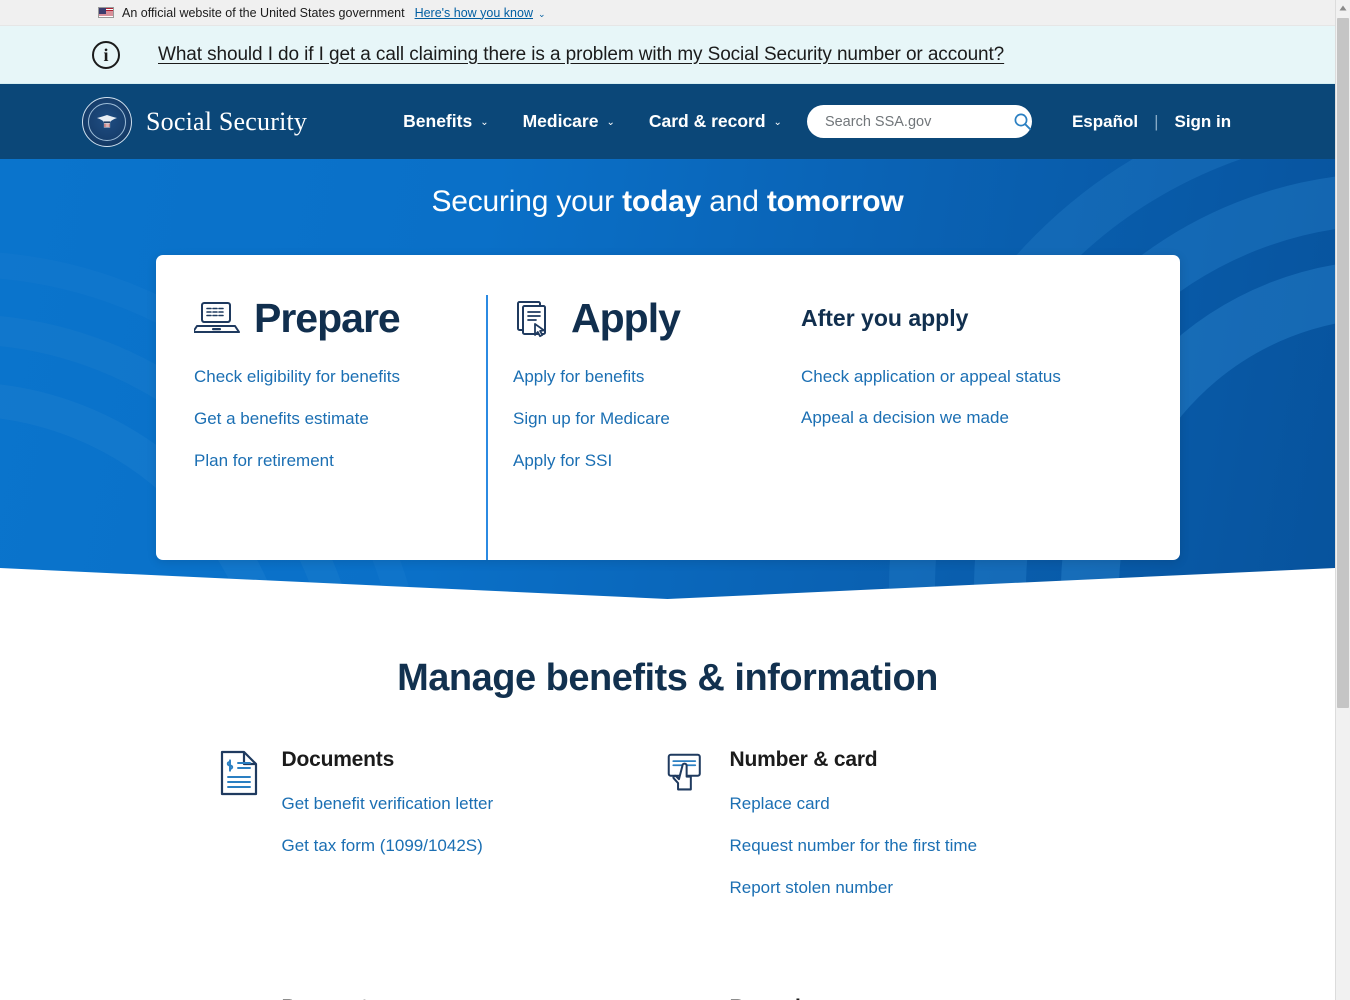 The height and width of the screenshot is (1000, 1350). Describe the element at coordinates (438, 121) in the screenshot. I see `nav-item-benefits-label: Benefits` at that location.